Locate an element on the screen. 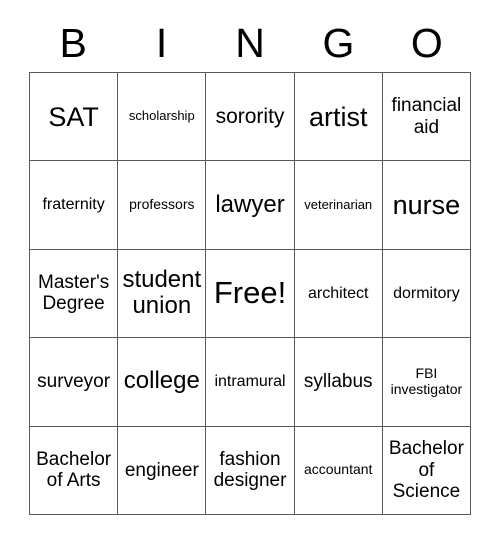 Image resolution: width=500 pixels, height=544 pixels. bingo-cell: Master's Degree is located at coordinates (74, 294).